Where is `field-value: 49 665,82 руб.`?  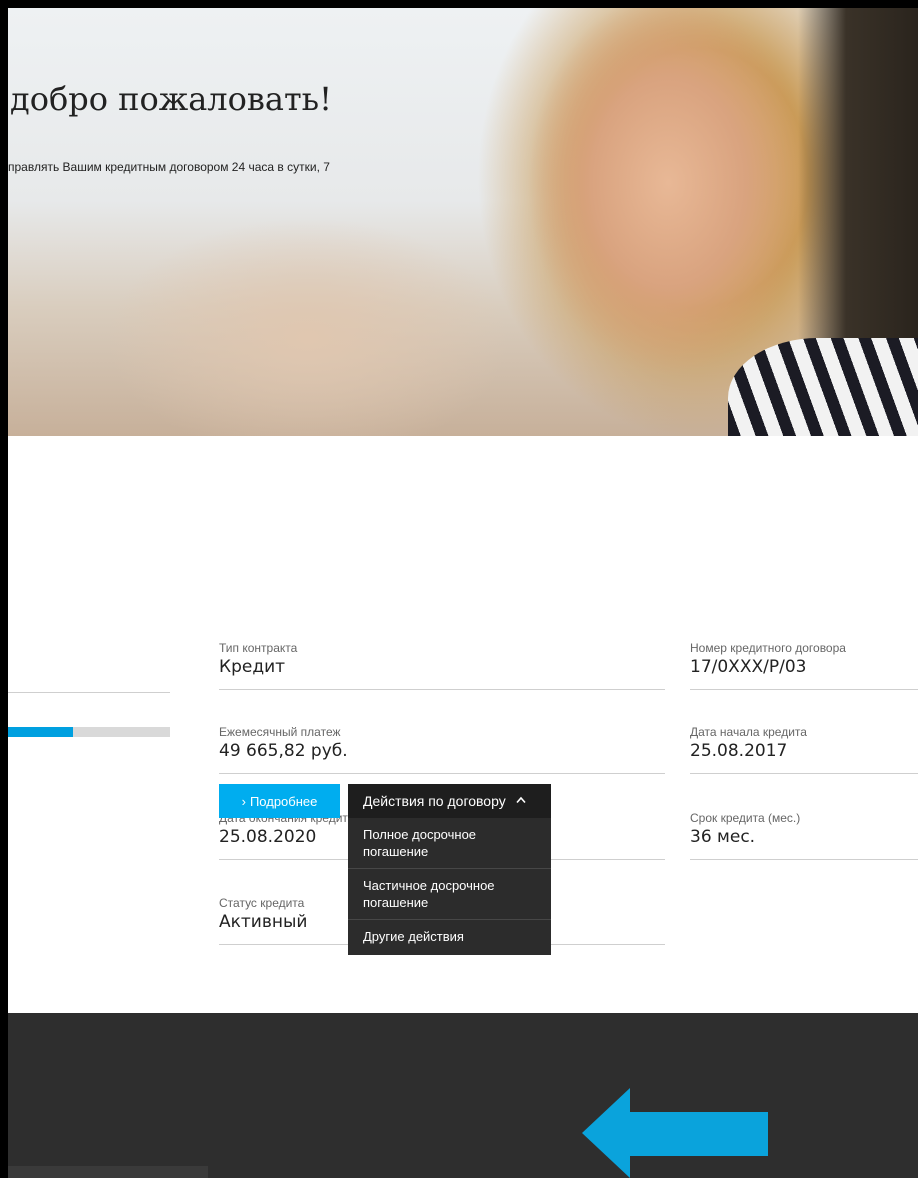 field-value: 49 665,82 руб. is located at coordinates (283, 751).